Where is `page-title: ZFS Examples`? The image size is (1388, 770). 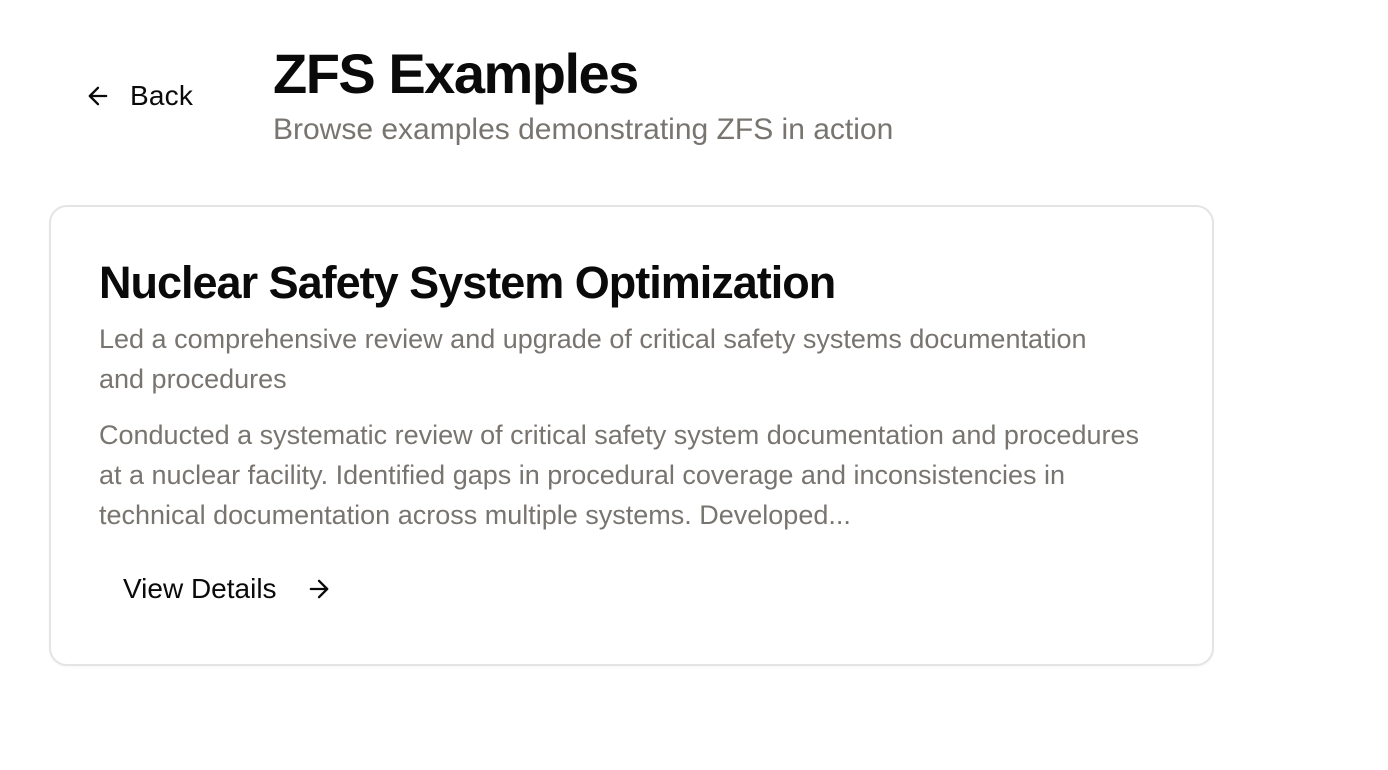 page-title: ZFS Examples is located at coordinates (456, 73).